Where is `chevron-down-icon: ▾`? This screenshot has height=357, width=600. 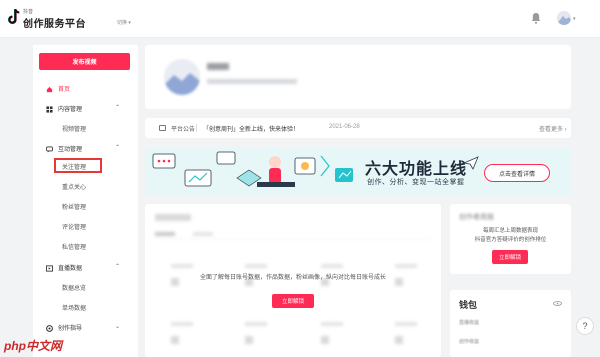 chevron-down-icon: ▾ is located at coordinates (574, 19).